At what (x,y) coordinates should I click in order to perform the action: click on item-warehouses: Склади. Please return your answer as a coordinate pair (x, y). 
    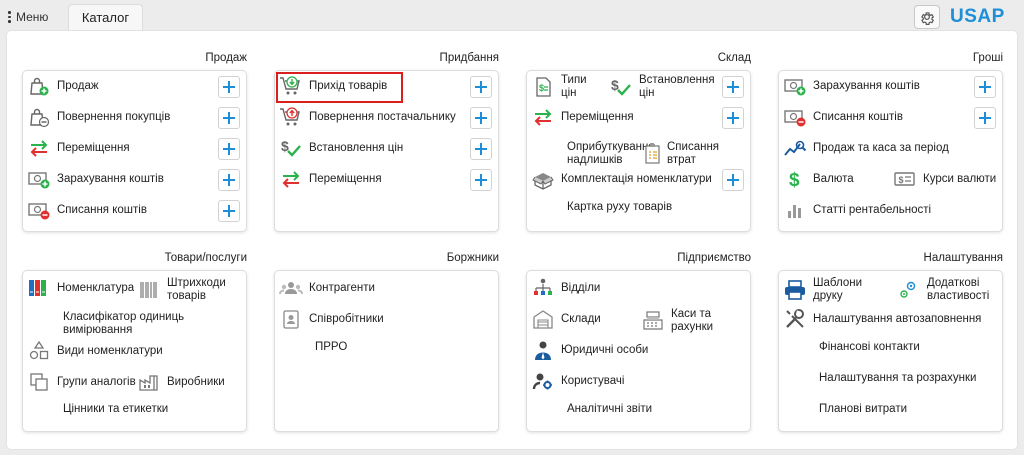
    Looking at the image, I should click on (566, 319).